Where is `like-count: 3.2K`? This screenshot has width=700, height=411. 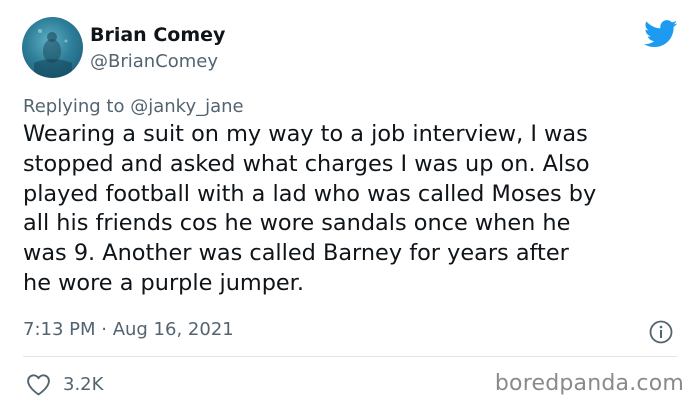
like-count: 3.2K is located at coordinates (83, 384).